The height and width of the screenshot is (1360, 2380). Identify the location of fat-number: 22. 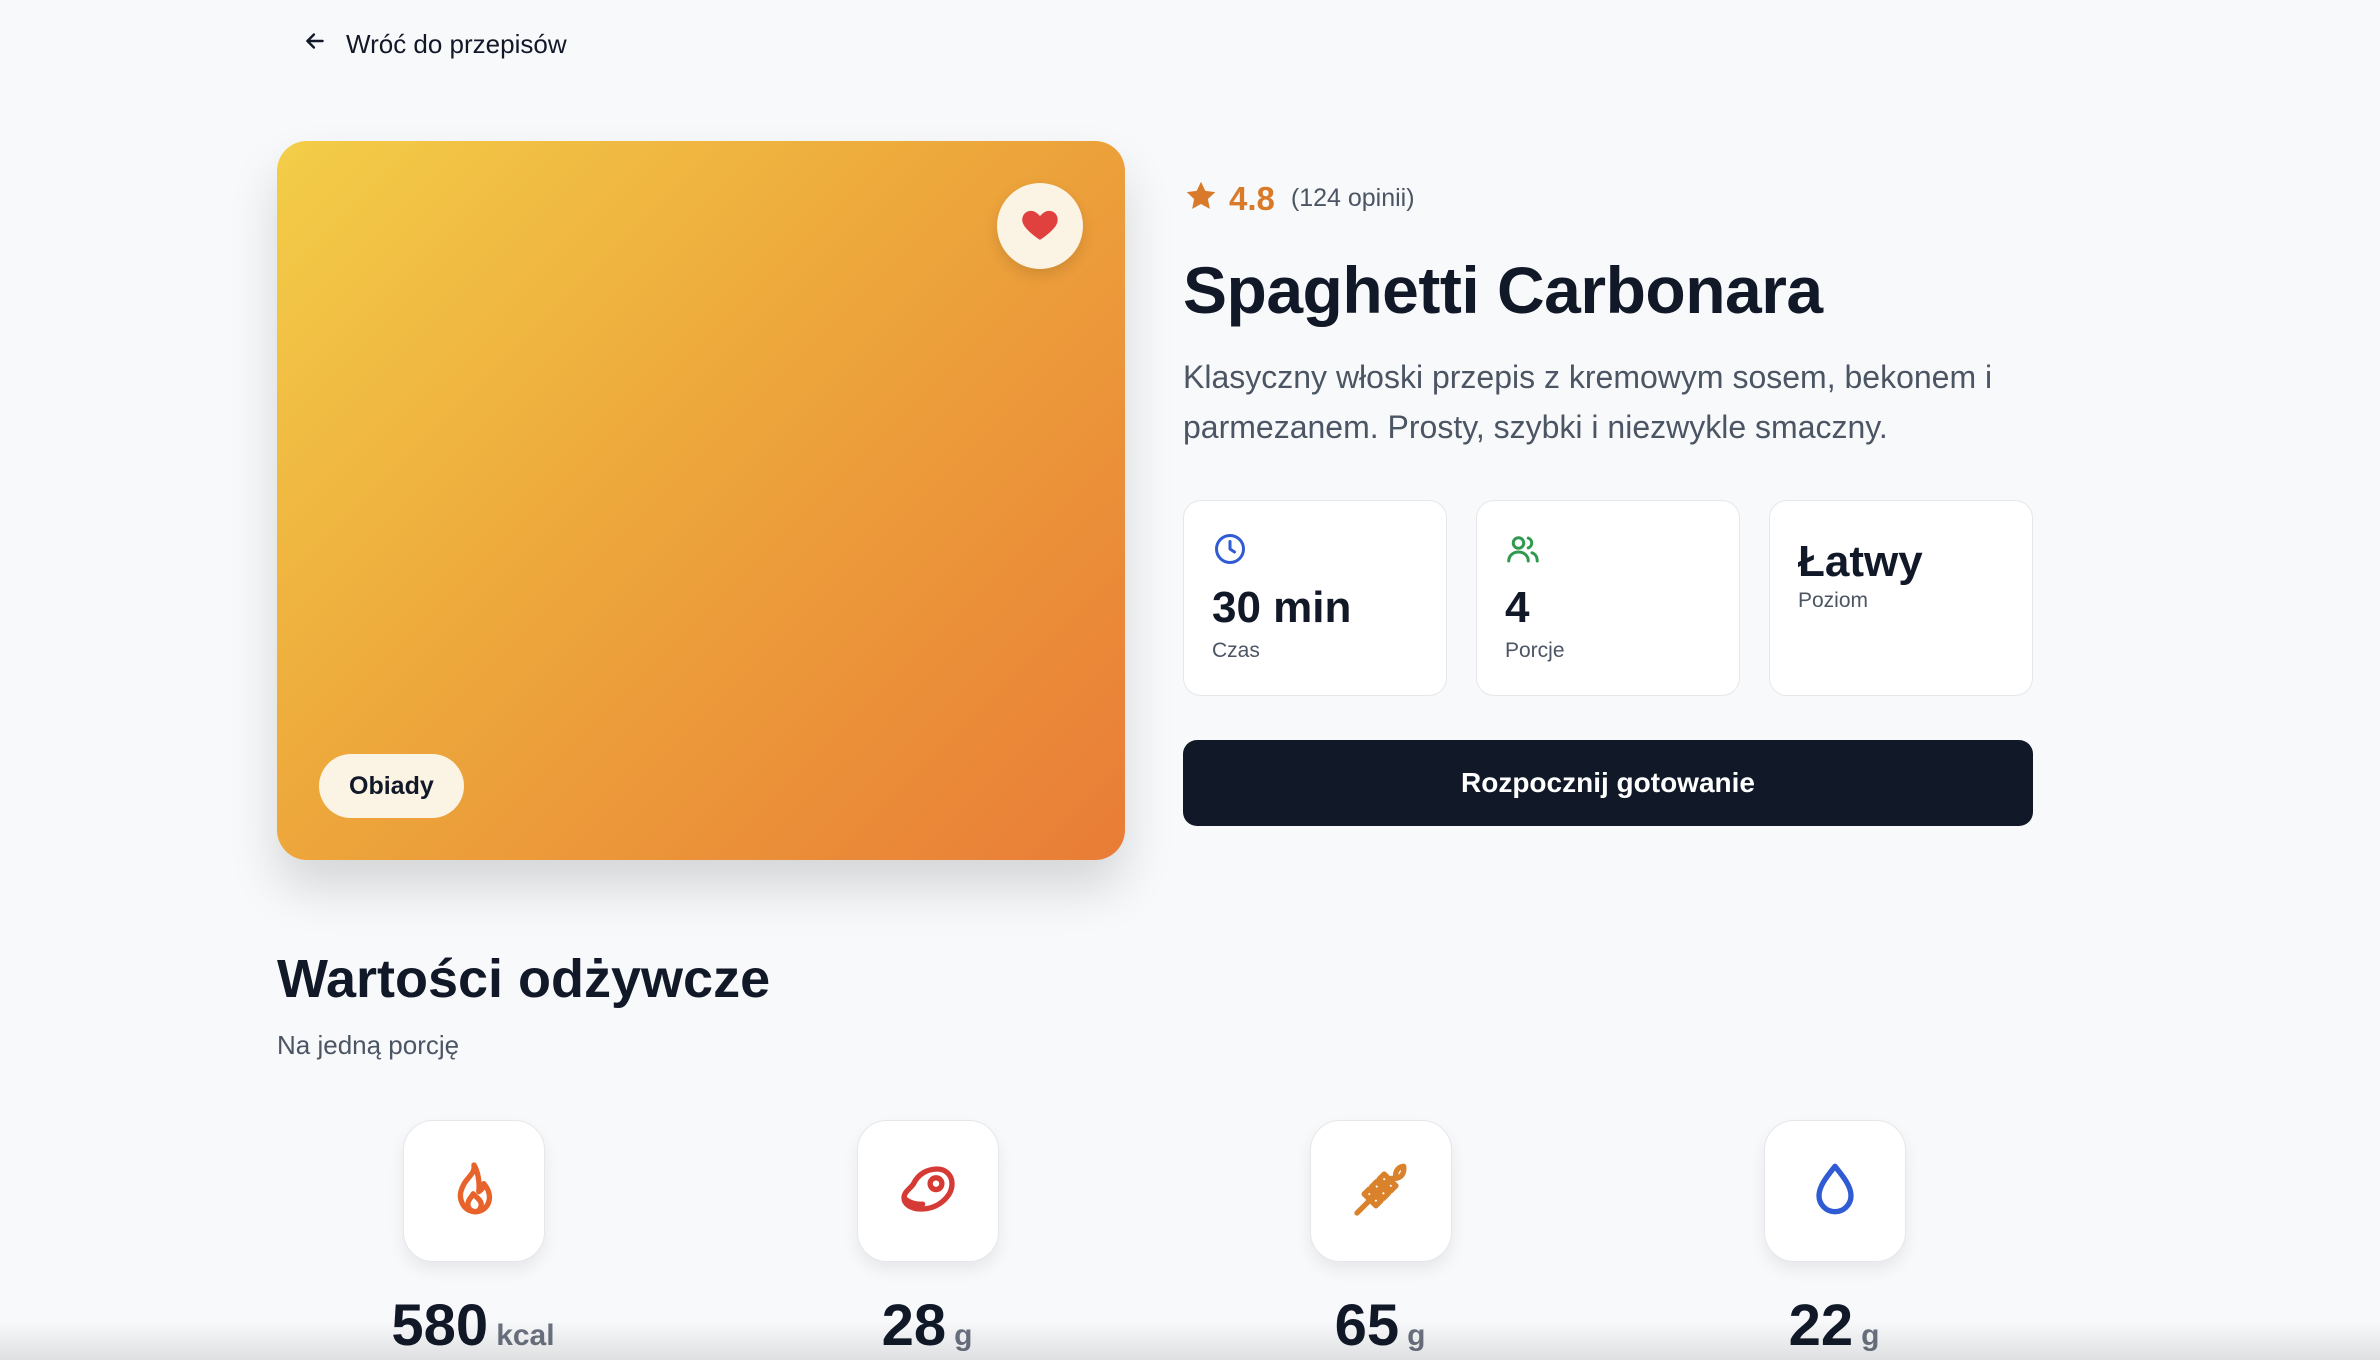
(1821, 1325).